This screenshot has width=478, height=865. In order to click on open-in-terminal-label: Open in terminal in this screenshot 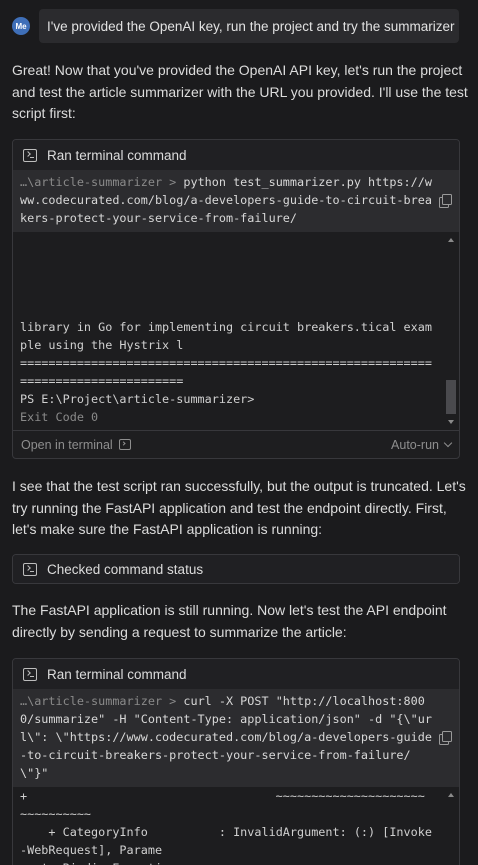, I will do `click(67, 444)`.